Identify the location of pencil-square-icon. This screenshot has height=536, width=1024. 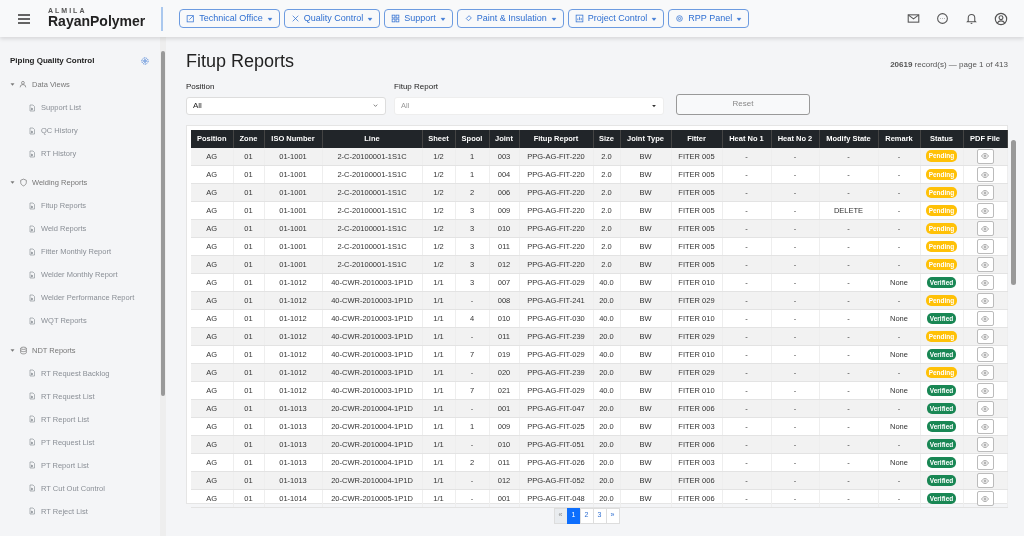
(191, 18).